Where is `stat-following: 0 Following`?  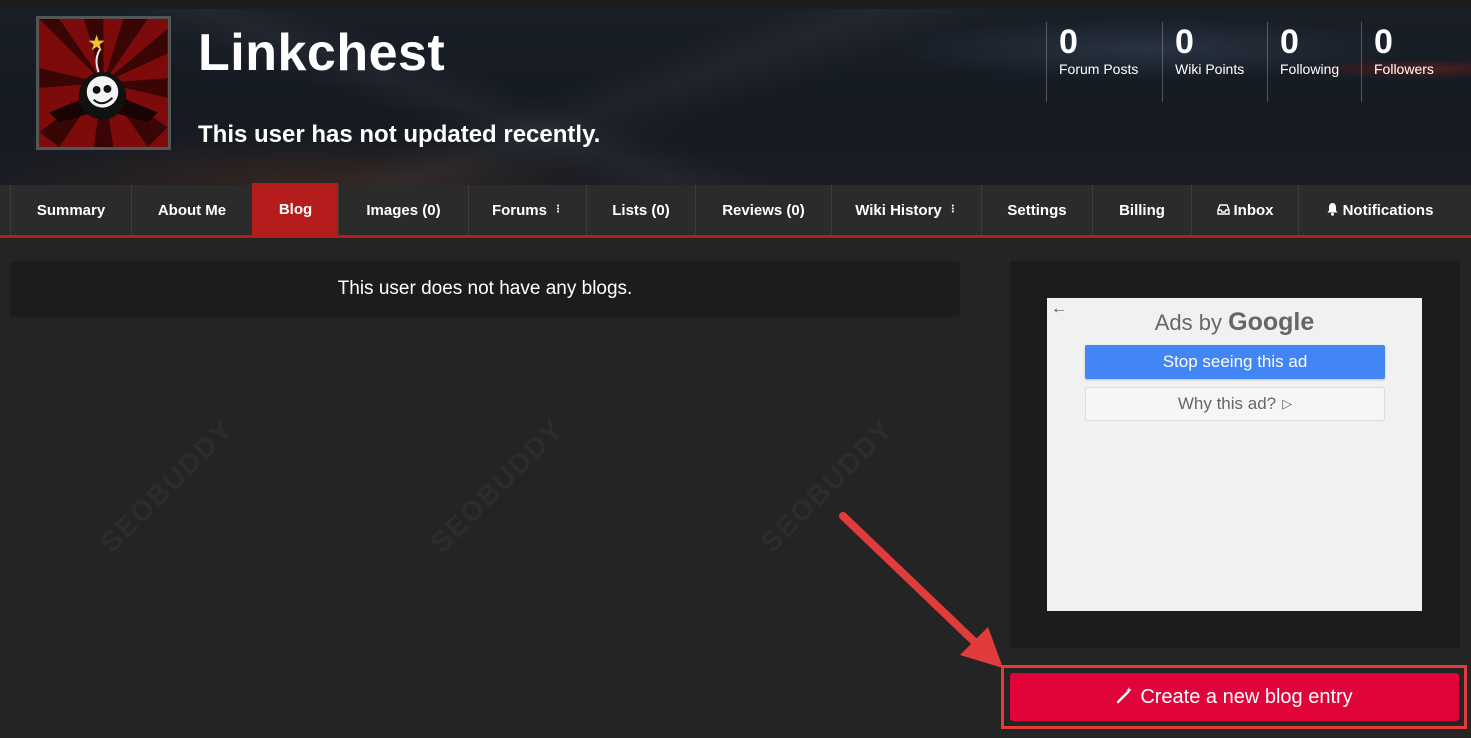 stat-following: 0 Following is located at coordinates (1314, 62).